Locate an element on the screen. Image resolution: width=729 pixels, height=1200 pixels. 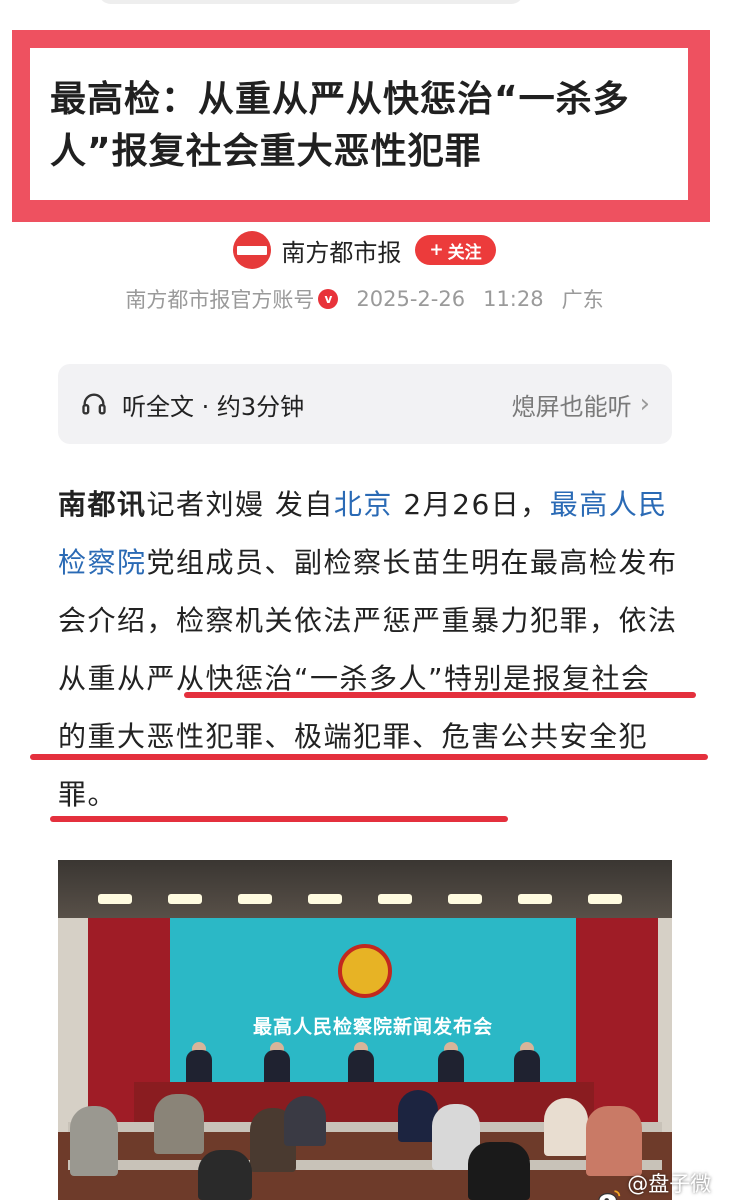
article-lead: 南都讯 is located at coordinates (102, 504).